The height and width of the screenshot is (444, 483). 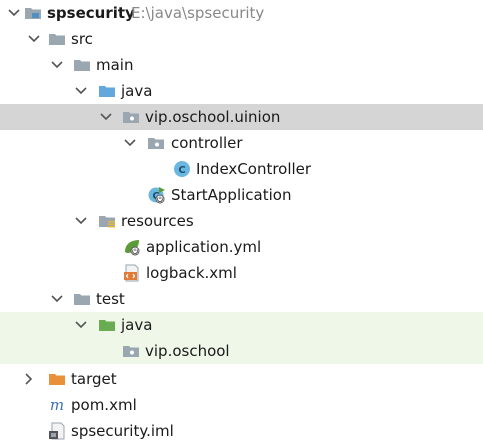 I want to click on tree-row-iml: spsecurity.iml, so click(x=241, y=431).